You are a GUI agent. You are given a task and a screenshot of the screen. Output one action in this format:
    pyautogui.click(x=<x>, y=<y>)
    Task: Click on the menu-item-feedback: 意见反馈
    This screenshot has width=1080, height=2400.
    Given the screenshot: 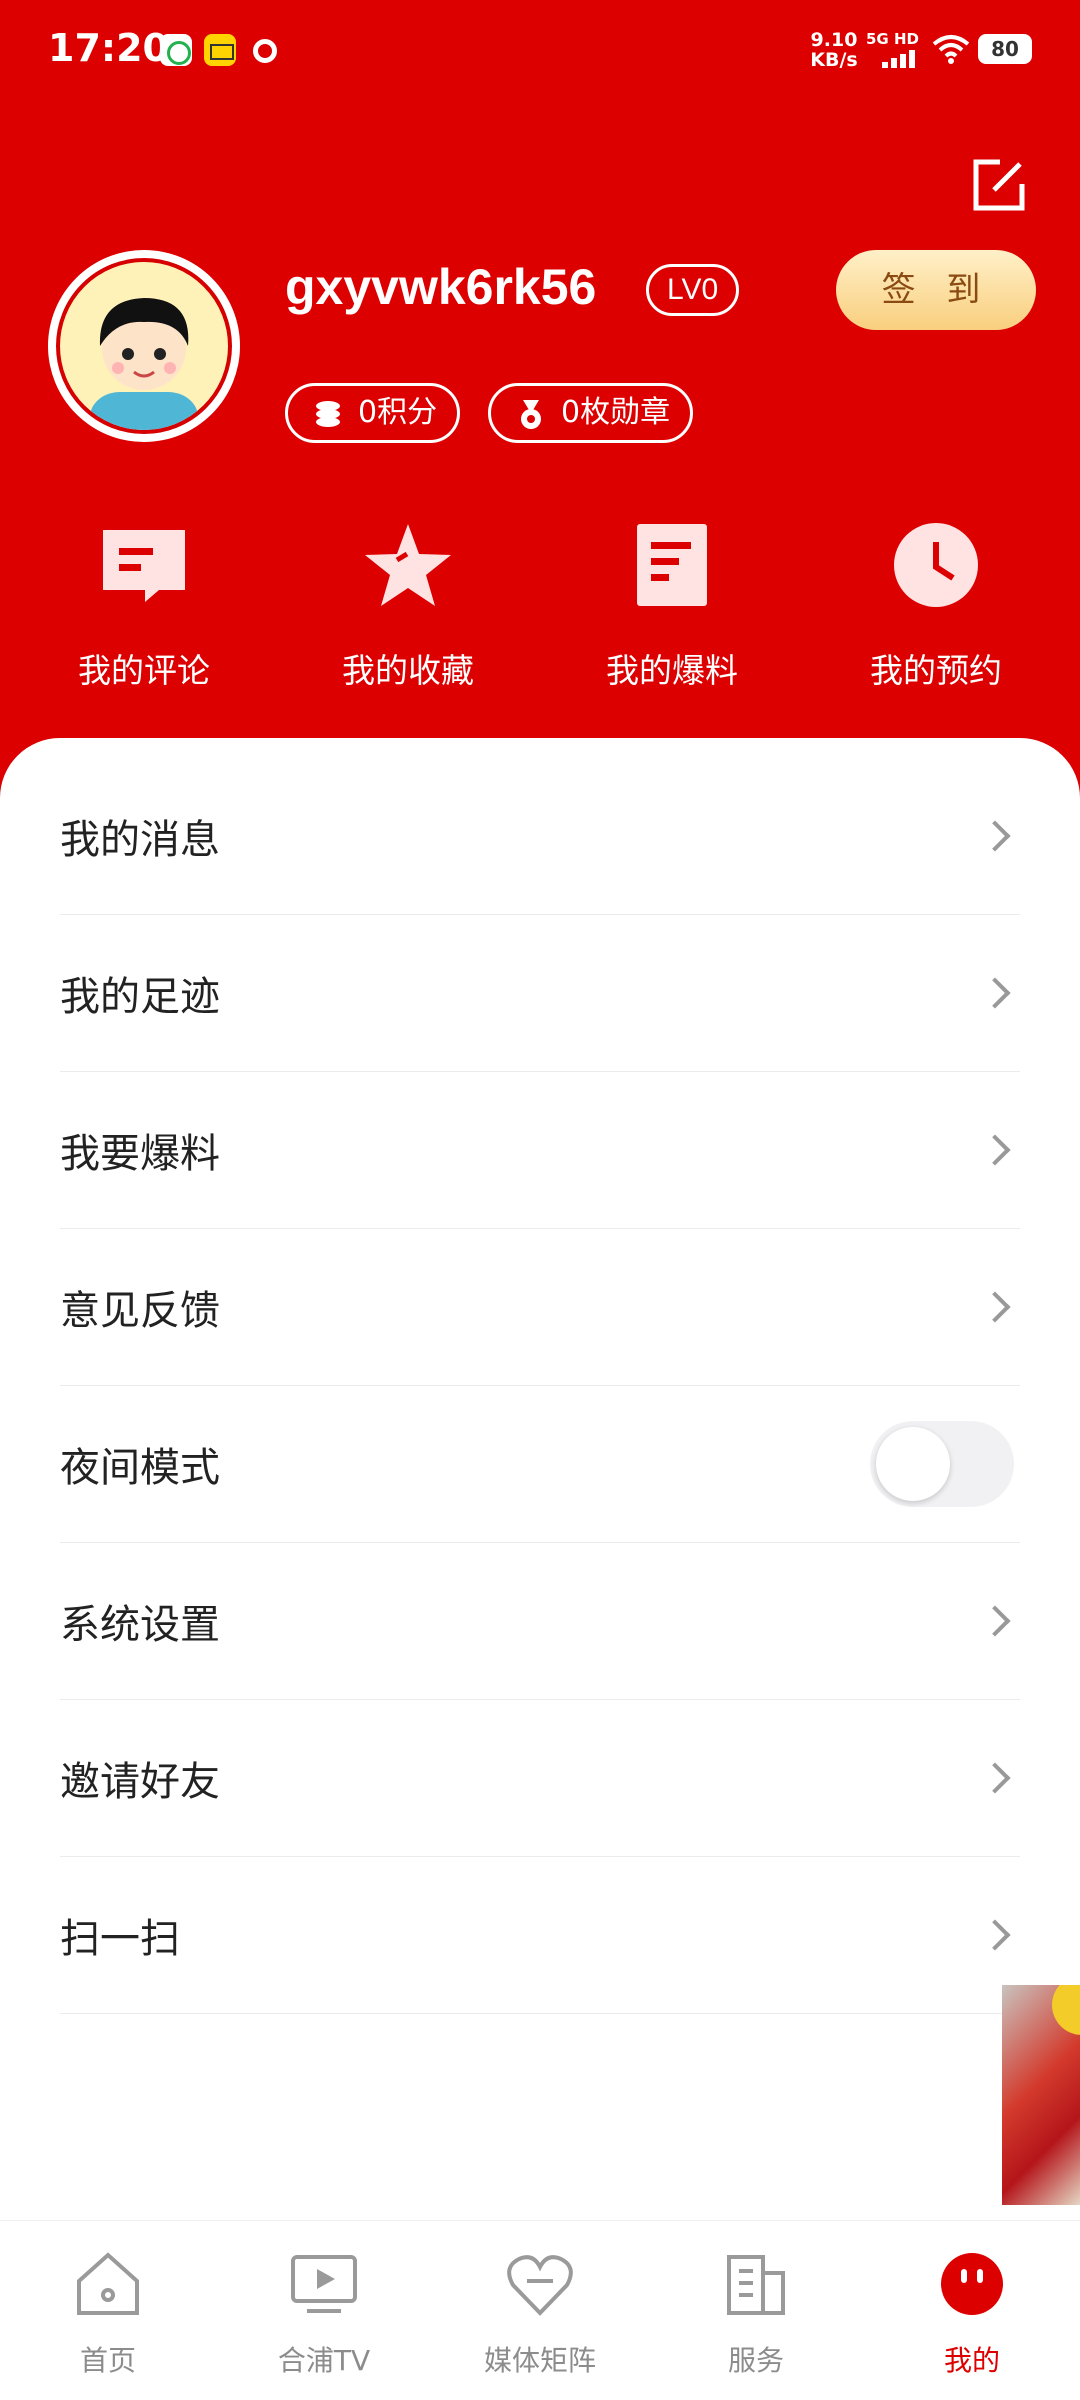 What is the action you would take?
    pyautogui.click(x=540, y=1307)
    